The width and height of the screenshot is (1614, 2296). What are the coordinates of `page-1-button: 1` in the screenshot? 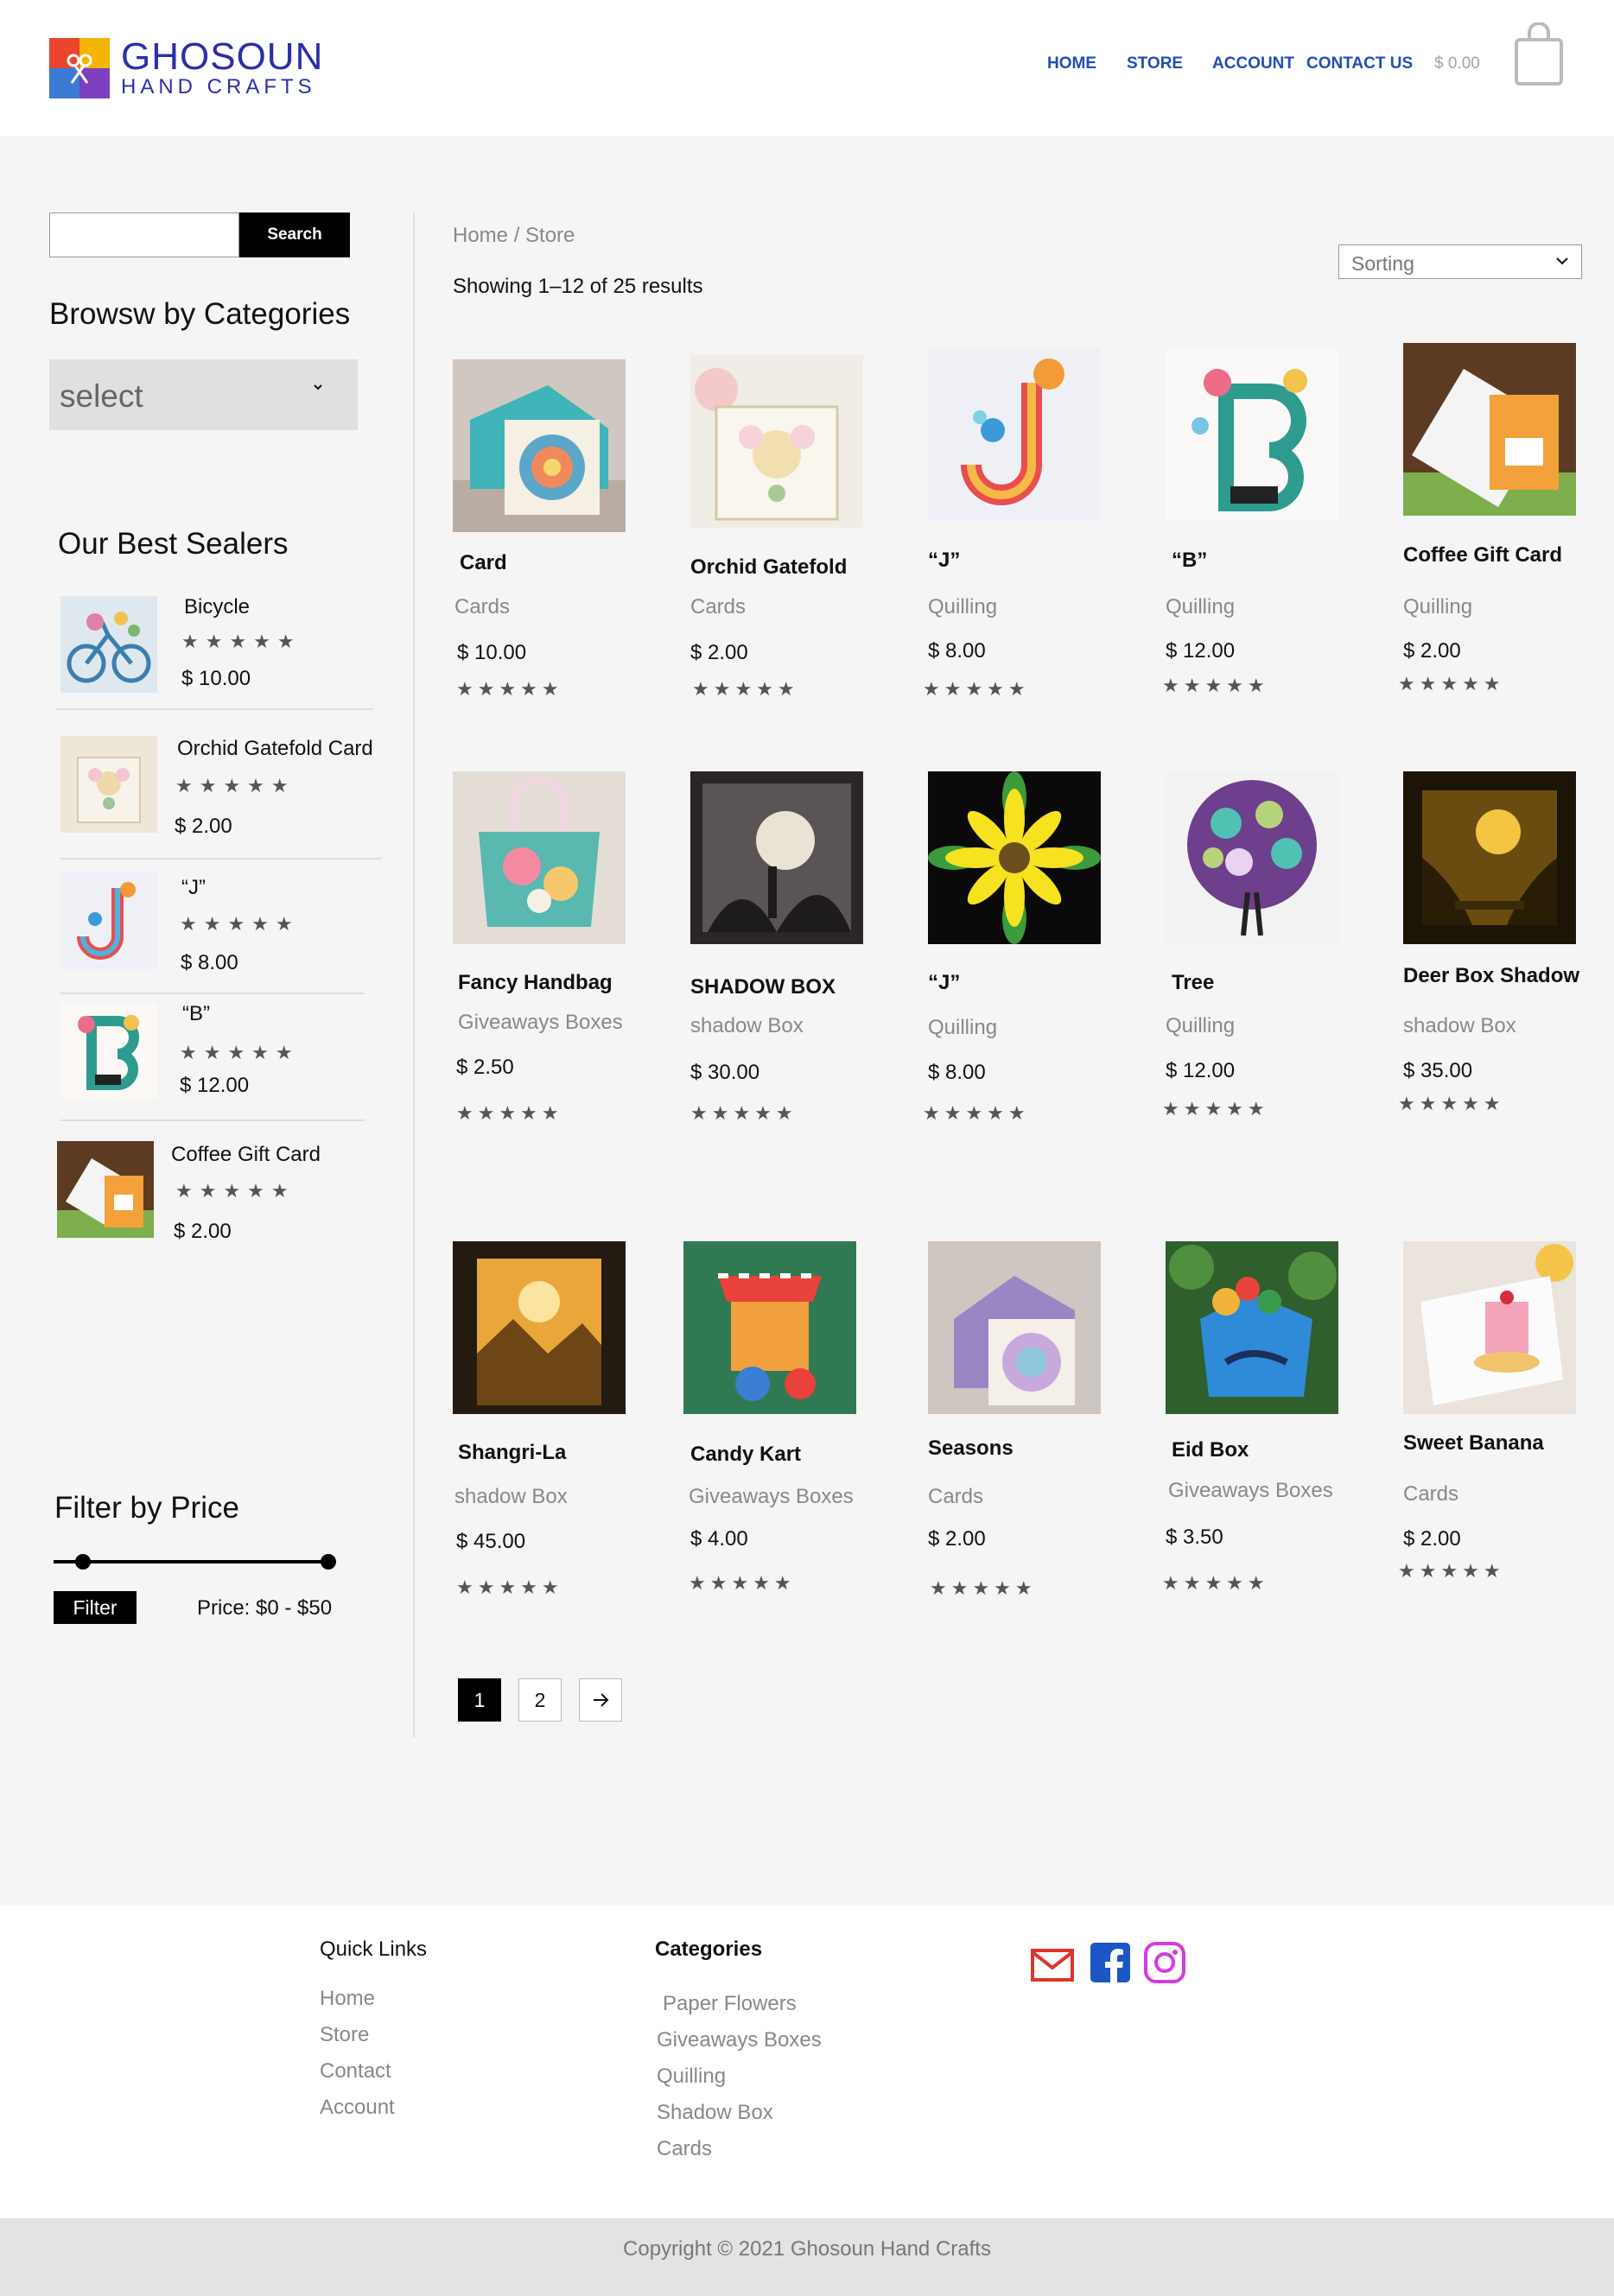 It's located at (479, 1700).